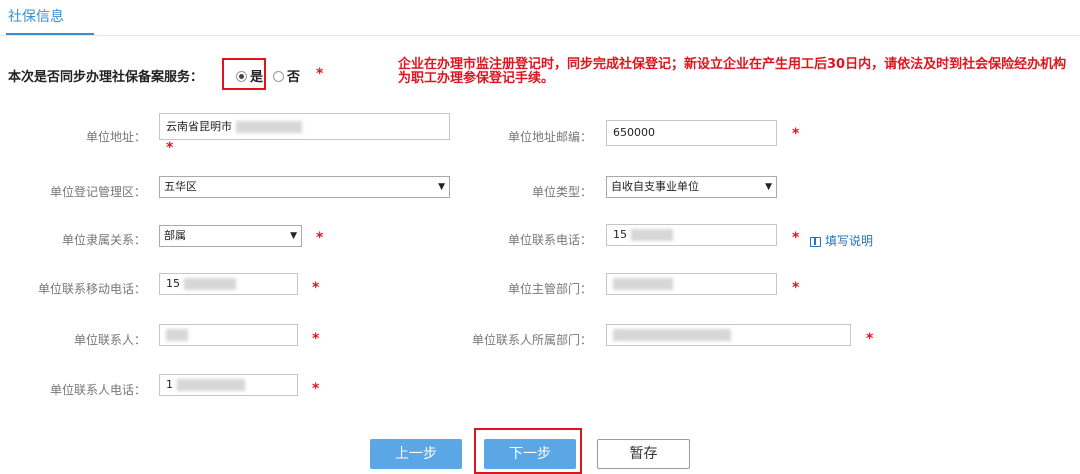 The height and width of the screenshot is (474, 1080). What do you see at coordinates (815, 241) in the screenshot?
I see `book-icon` at bounding box center [815, 241].